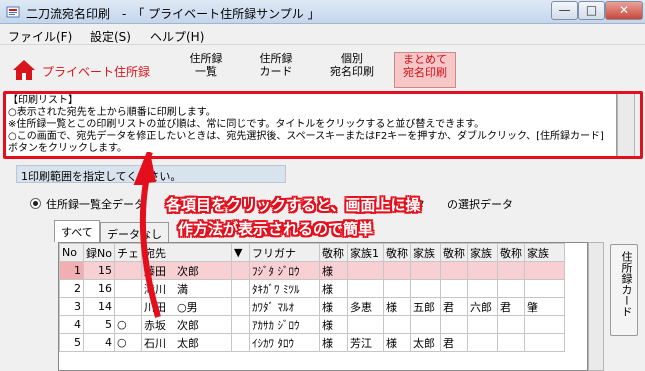 The image size is (645, 371). Describe the element at coordinates (71, 252) in the screenshot. I see `column-header: No` at that location.